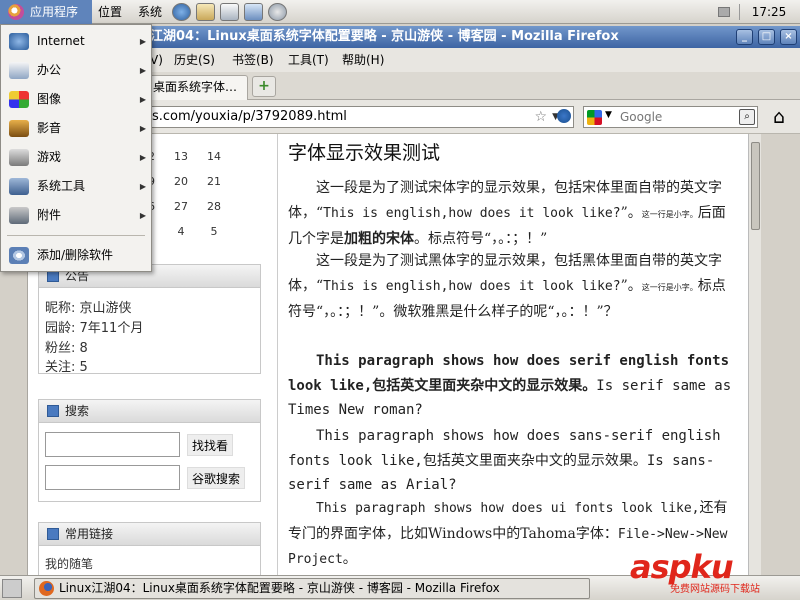  What do you see at coordinates (214, 206) in the screenshot?
I see `calendar-day: 28` at bounding box center [214, 206].